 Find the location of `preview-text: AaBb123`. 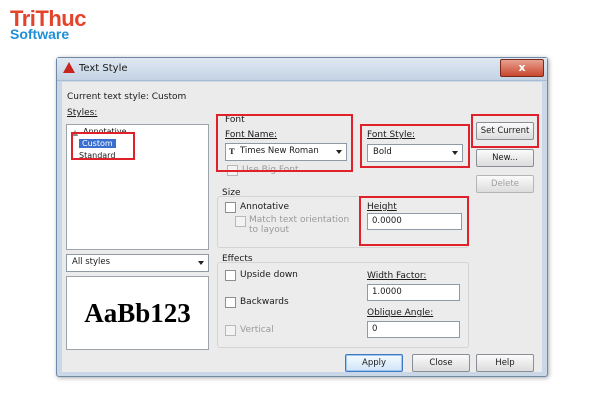

preview-text: AaBb123 is located at coordinates (137, 313).